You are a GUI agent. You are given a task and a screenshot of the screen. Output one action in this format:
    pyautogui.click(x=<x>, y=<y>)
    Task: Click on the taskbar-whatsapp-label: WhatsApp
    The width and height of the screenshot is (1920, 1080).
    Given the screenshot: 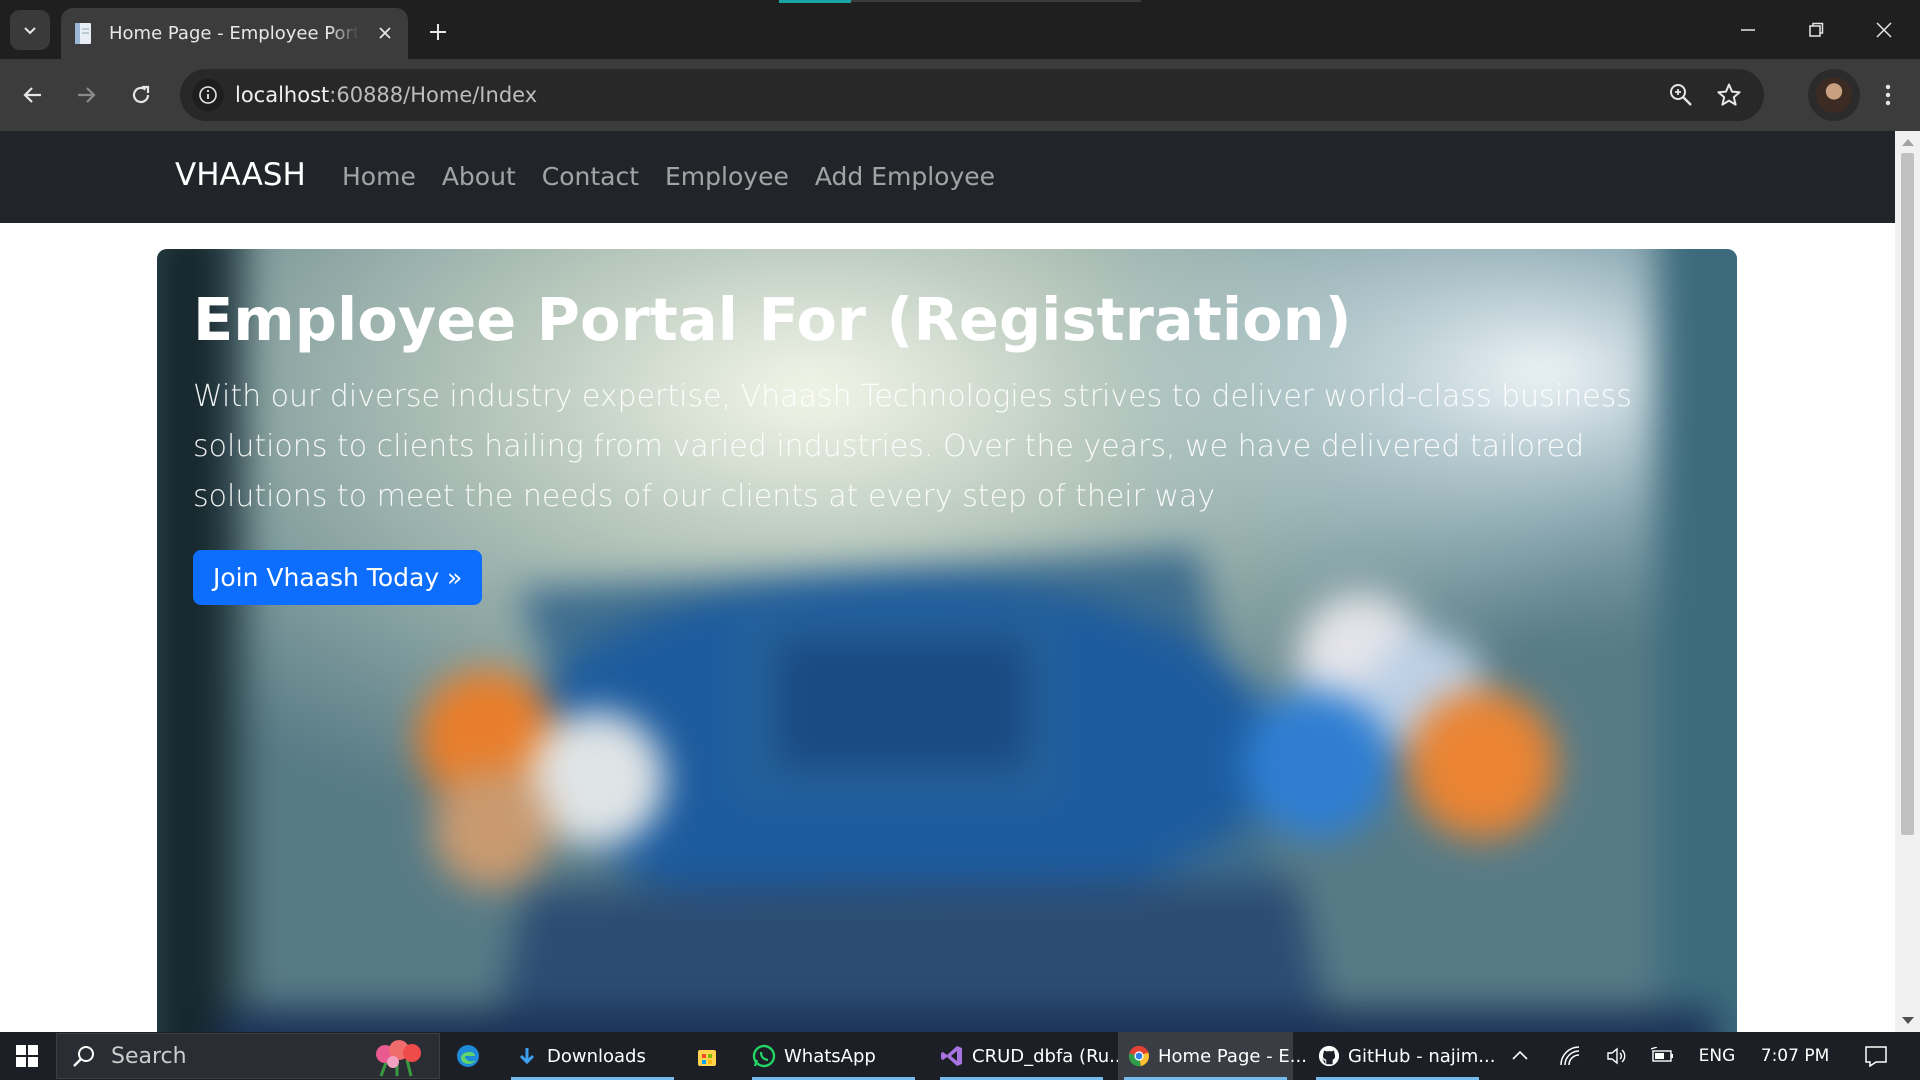 What is the action you would take?
    pyautogui.click(x=830, y=1056)
    